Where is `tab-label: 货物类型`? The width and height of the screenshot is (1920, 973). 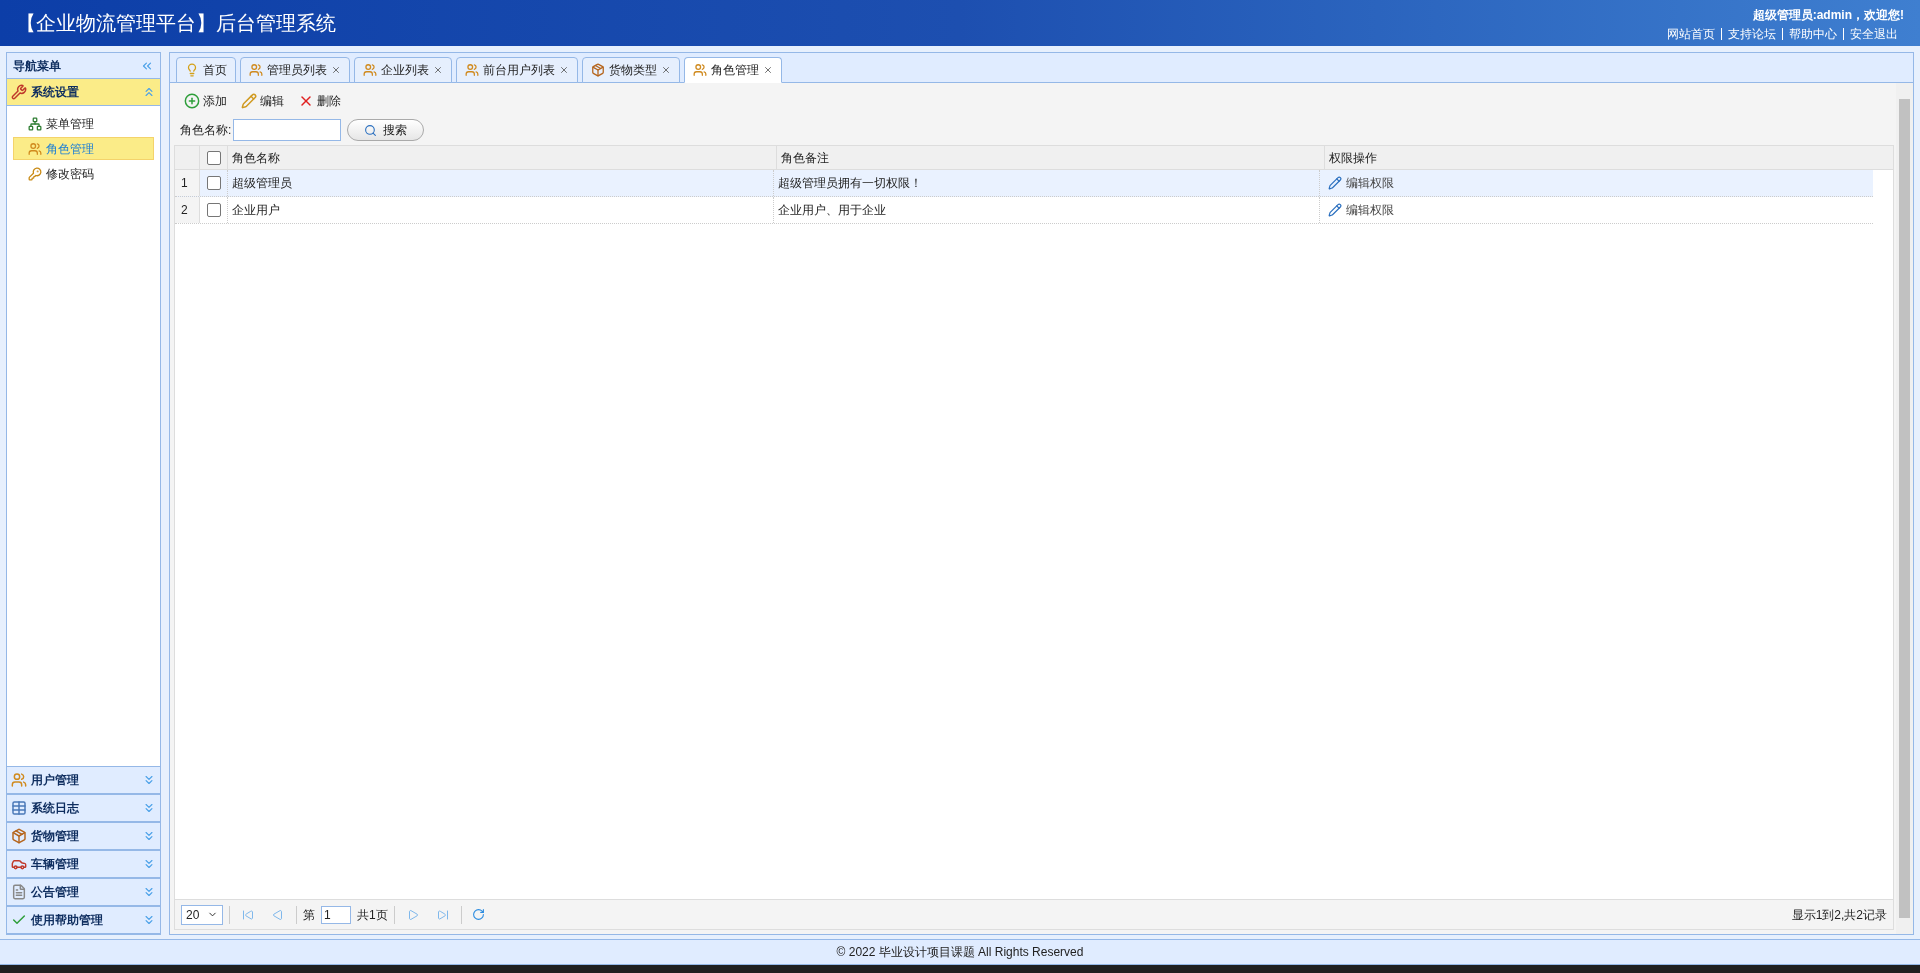
tab-label: 货物类型 is located at coordinates (633, 70).